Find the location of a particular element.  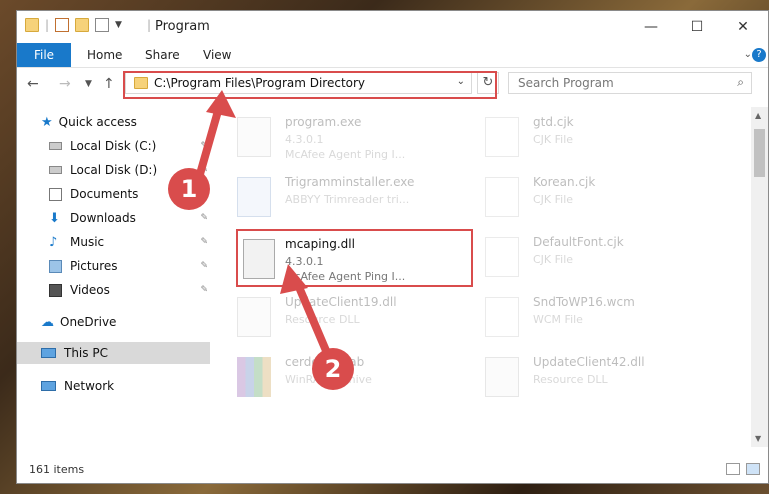

arrow-1-head is located at coordinates (221, 104).